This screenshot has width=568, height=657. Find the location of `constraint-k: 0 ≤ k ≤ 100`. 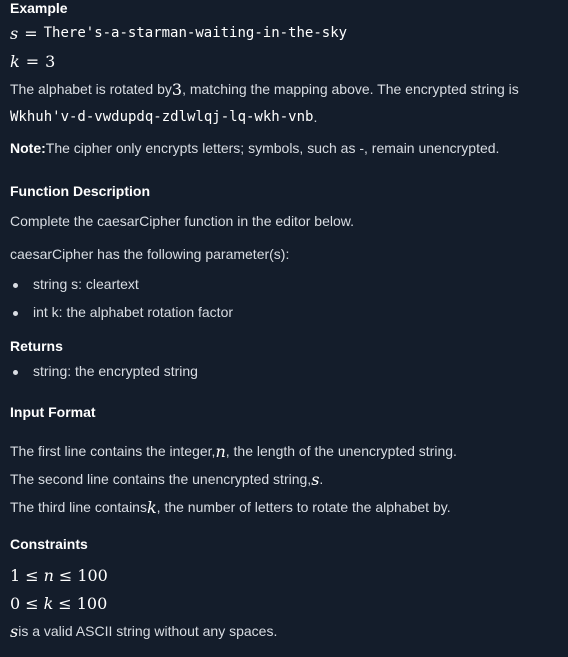

constraint-k: 0 ≤ k ≤ 100 is located at coordinates (284, 604).